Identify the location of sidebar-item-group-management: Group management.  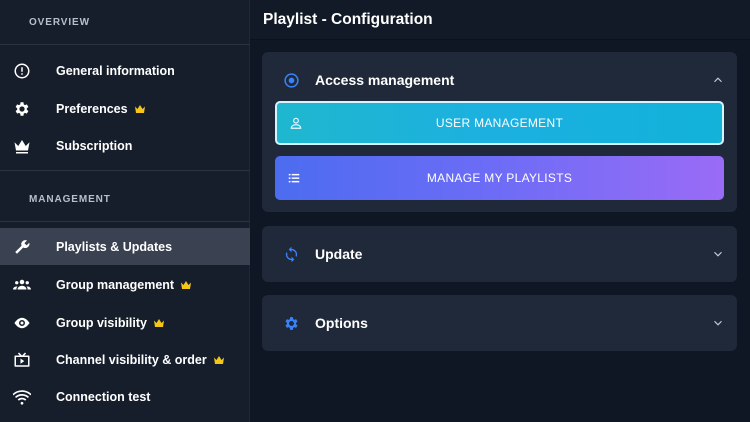
(125, 284).